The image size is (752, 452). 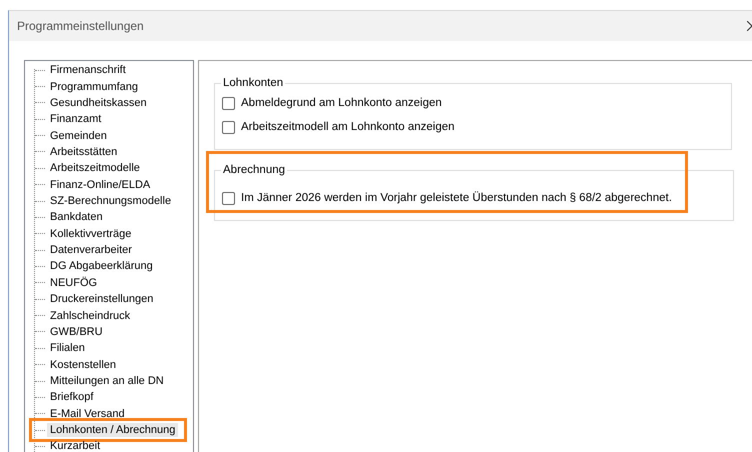 I want to click on tree-item: Filialen, so click(x=67, y=348).